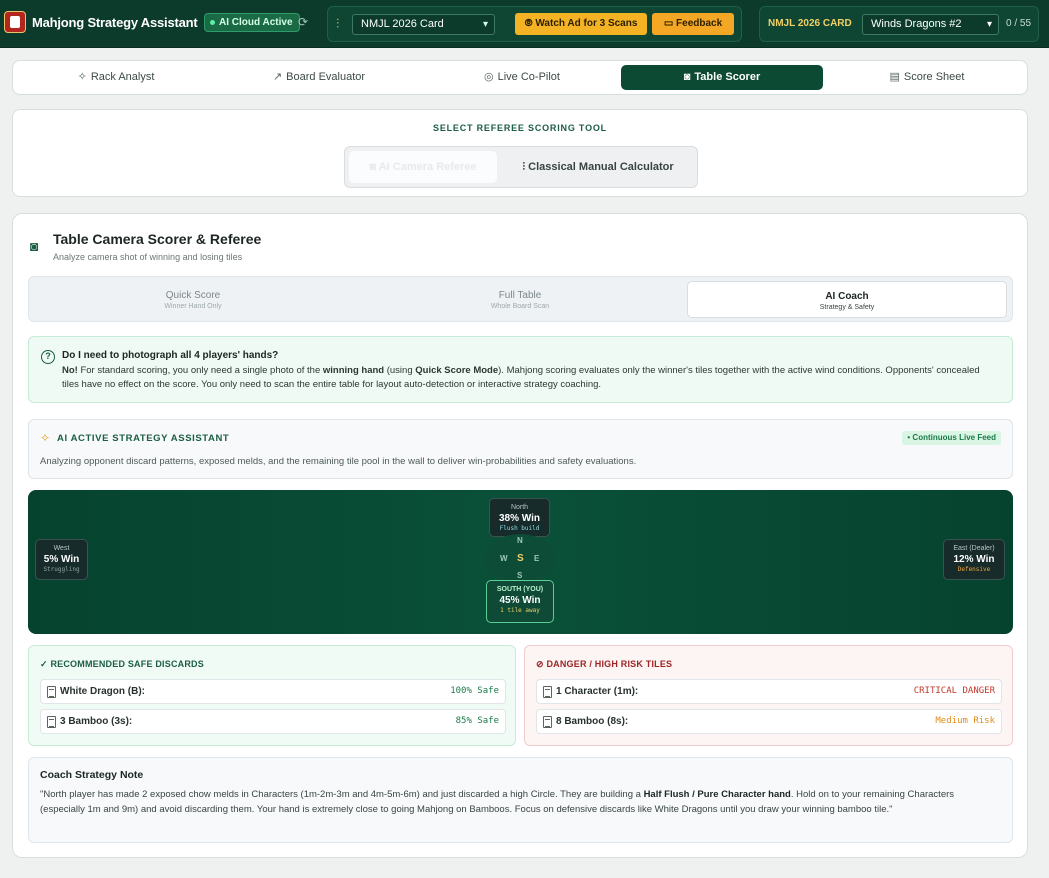  What do you see at coordinates (96, 721) in the screenshot?
I see `tile-name: 3 Bamboo (3s):` at bounding box center [96, 721].